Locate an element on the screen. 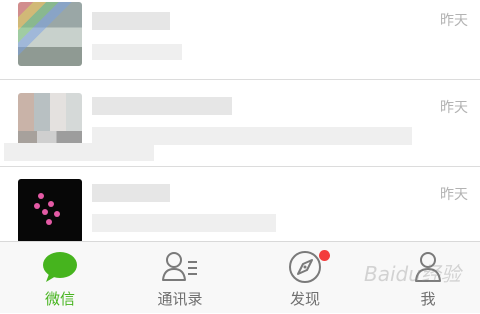  tab-label: 发现 is located at coordinates (304, 299).